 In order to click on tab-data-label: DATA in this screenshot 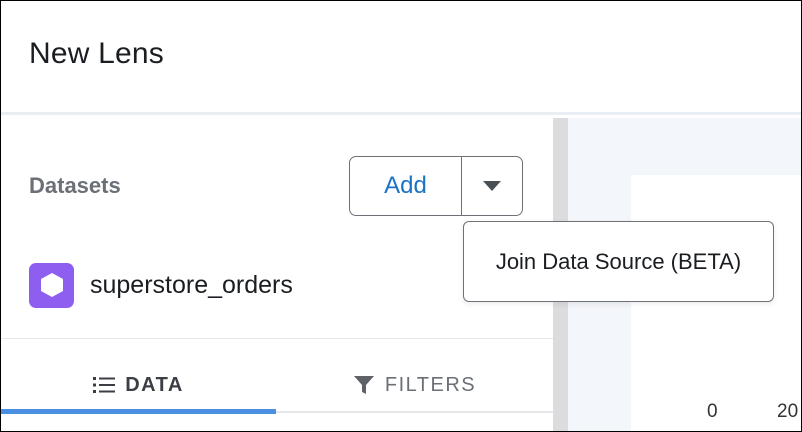, I will do `click(154, 384)`.